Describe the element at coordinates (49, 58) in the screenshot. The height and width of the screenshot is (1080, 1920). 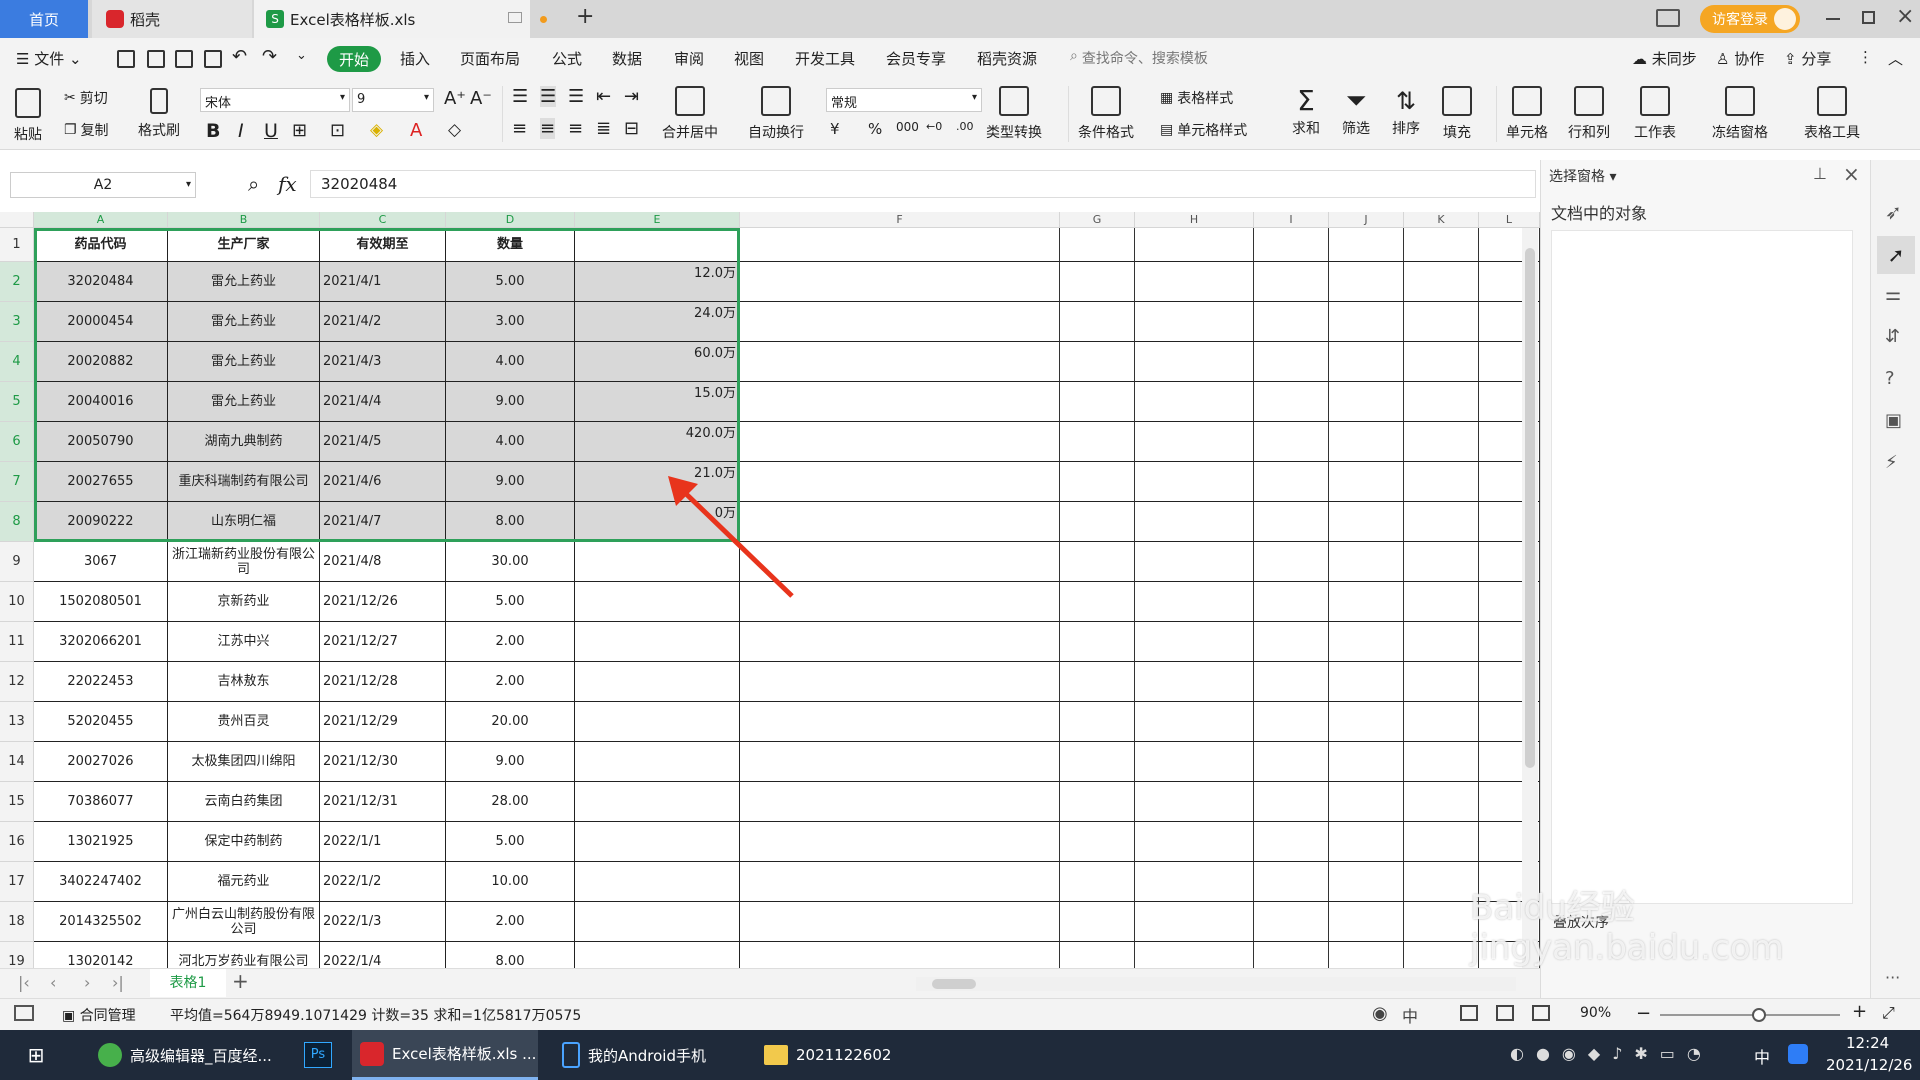
I see `file-menu: ☰ 文件 ⌄` at that location.